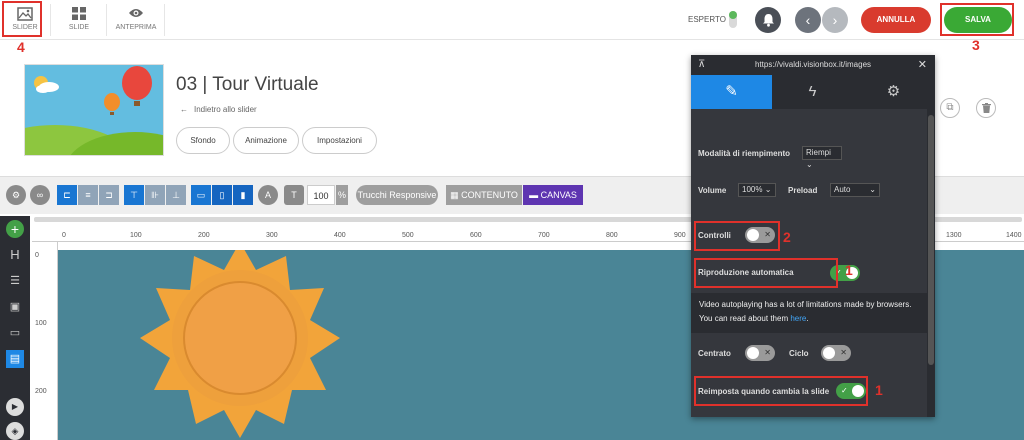  What do you see at coordinates (753, 353) in the screenshot?
I see `toggle-knob` at bounding box center [753, 353].